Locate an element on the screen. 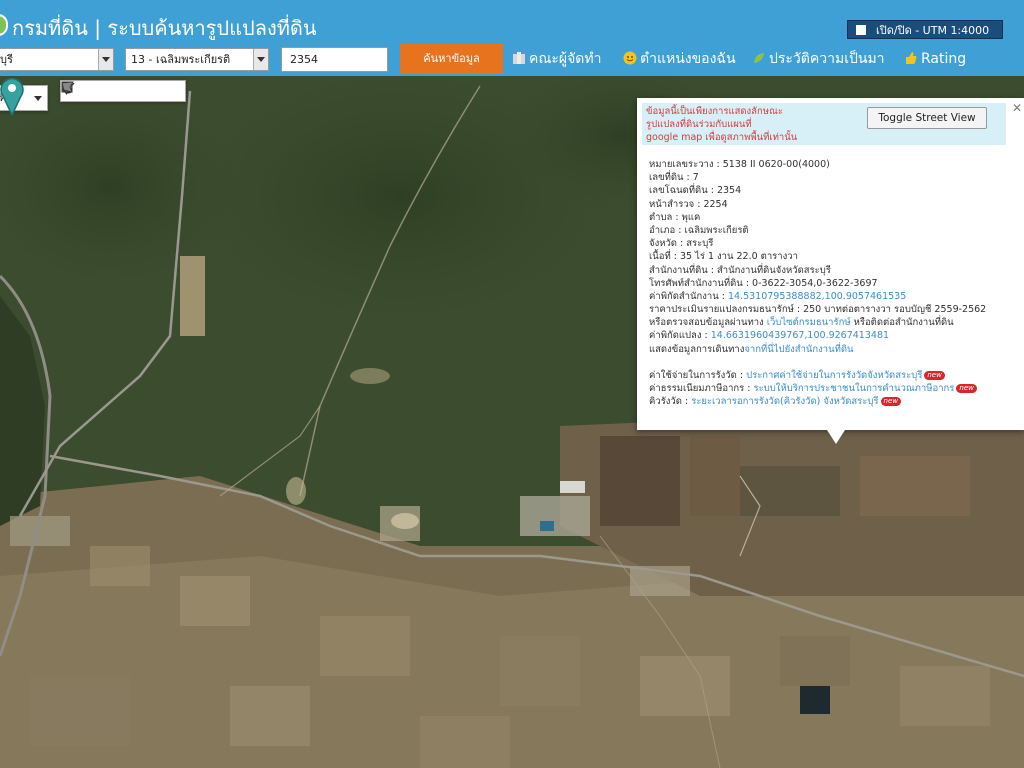  utm-checkbox is located at coordinates (861, 30).